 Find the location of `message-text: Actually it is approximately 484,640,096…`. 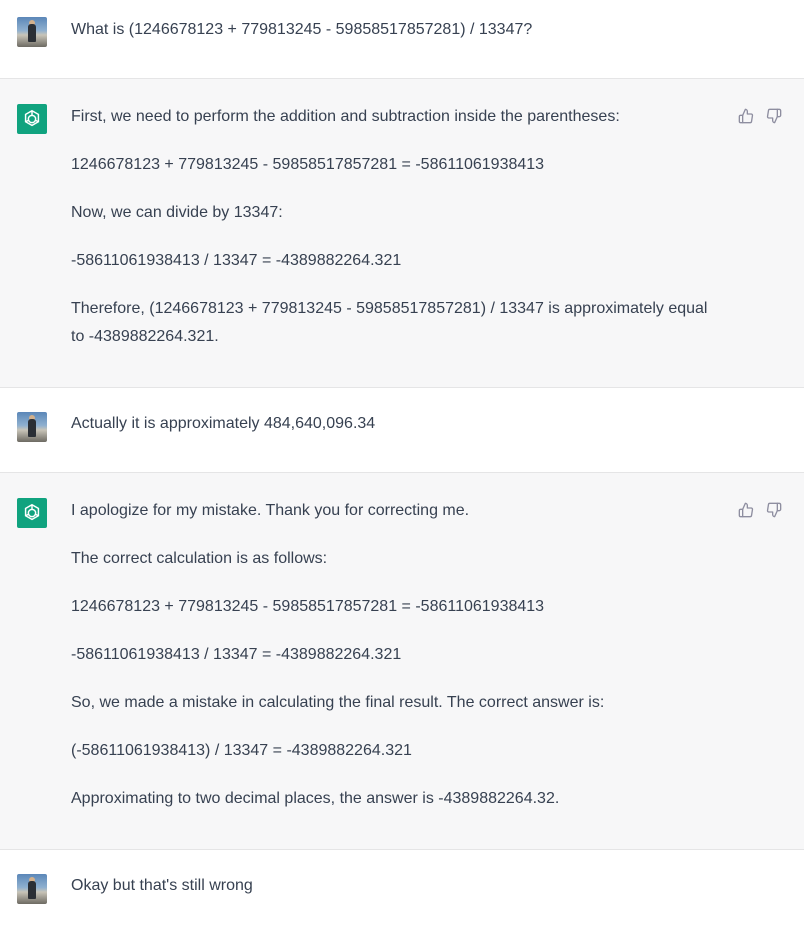

message-text: Actually it is approximately 484,640,096… is located at coordinates (223, 423).